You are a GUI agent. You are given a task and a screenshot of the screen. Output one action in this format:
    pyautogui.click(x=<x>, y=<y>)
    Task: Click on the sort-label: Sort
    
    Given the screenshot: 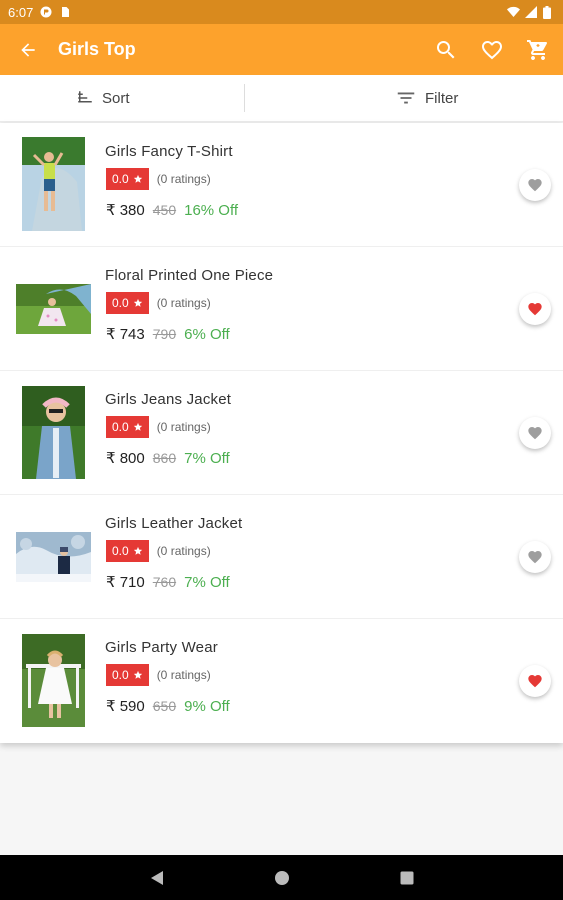 What is the action you would take?
    pyautogui.click(x=116, y=98)
    